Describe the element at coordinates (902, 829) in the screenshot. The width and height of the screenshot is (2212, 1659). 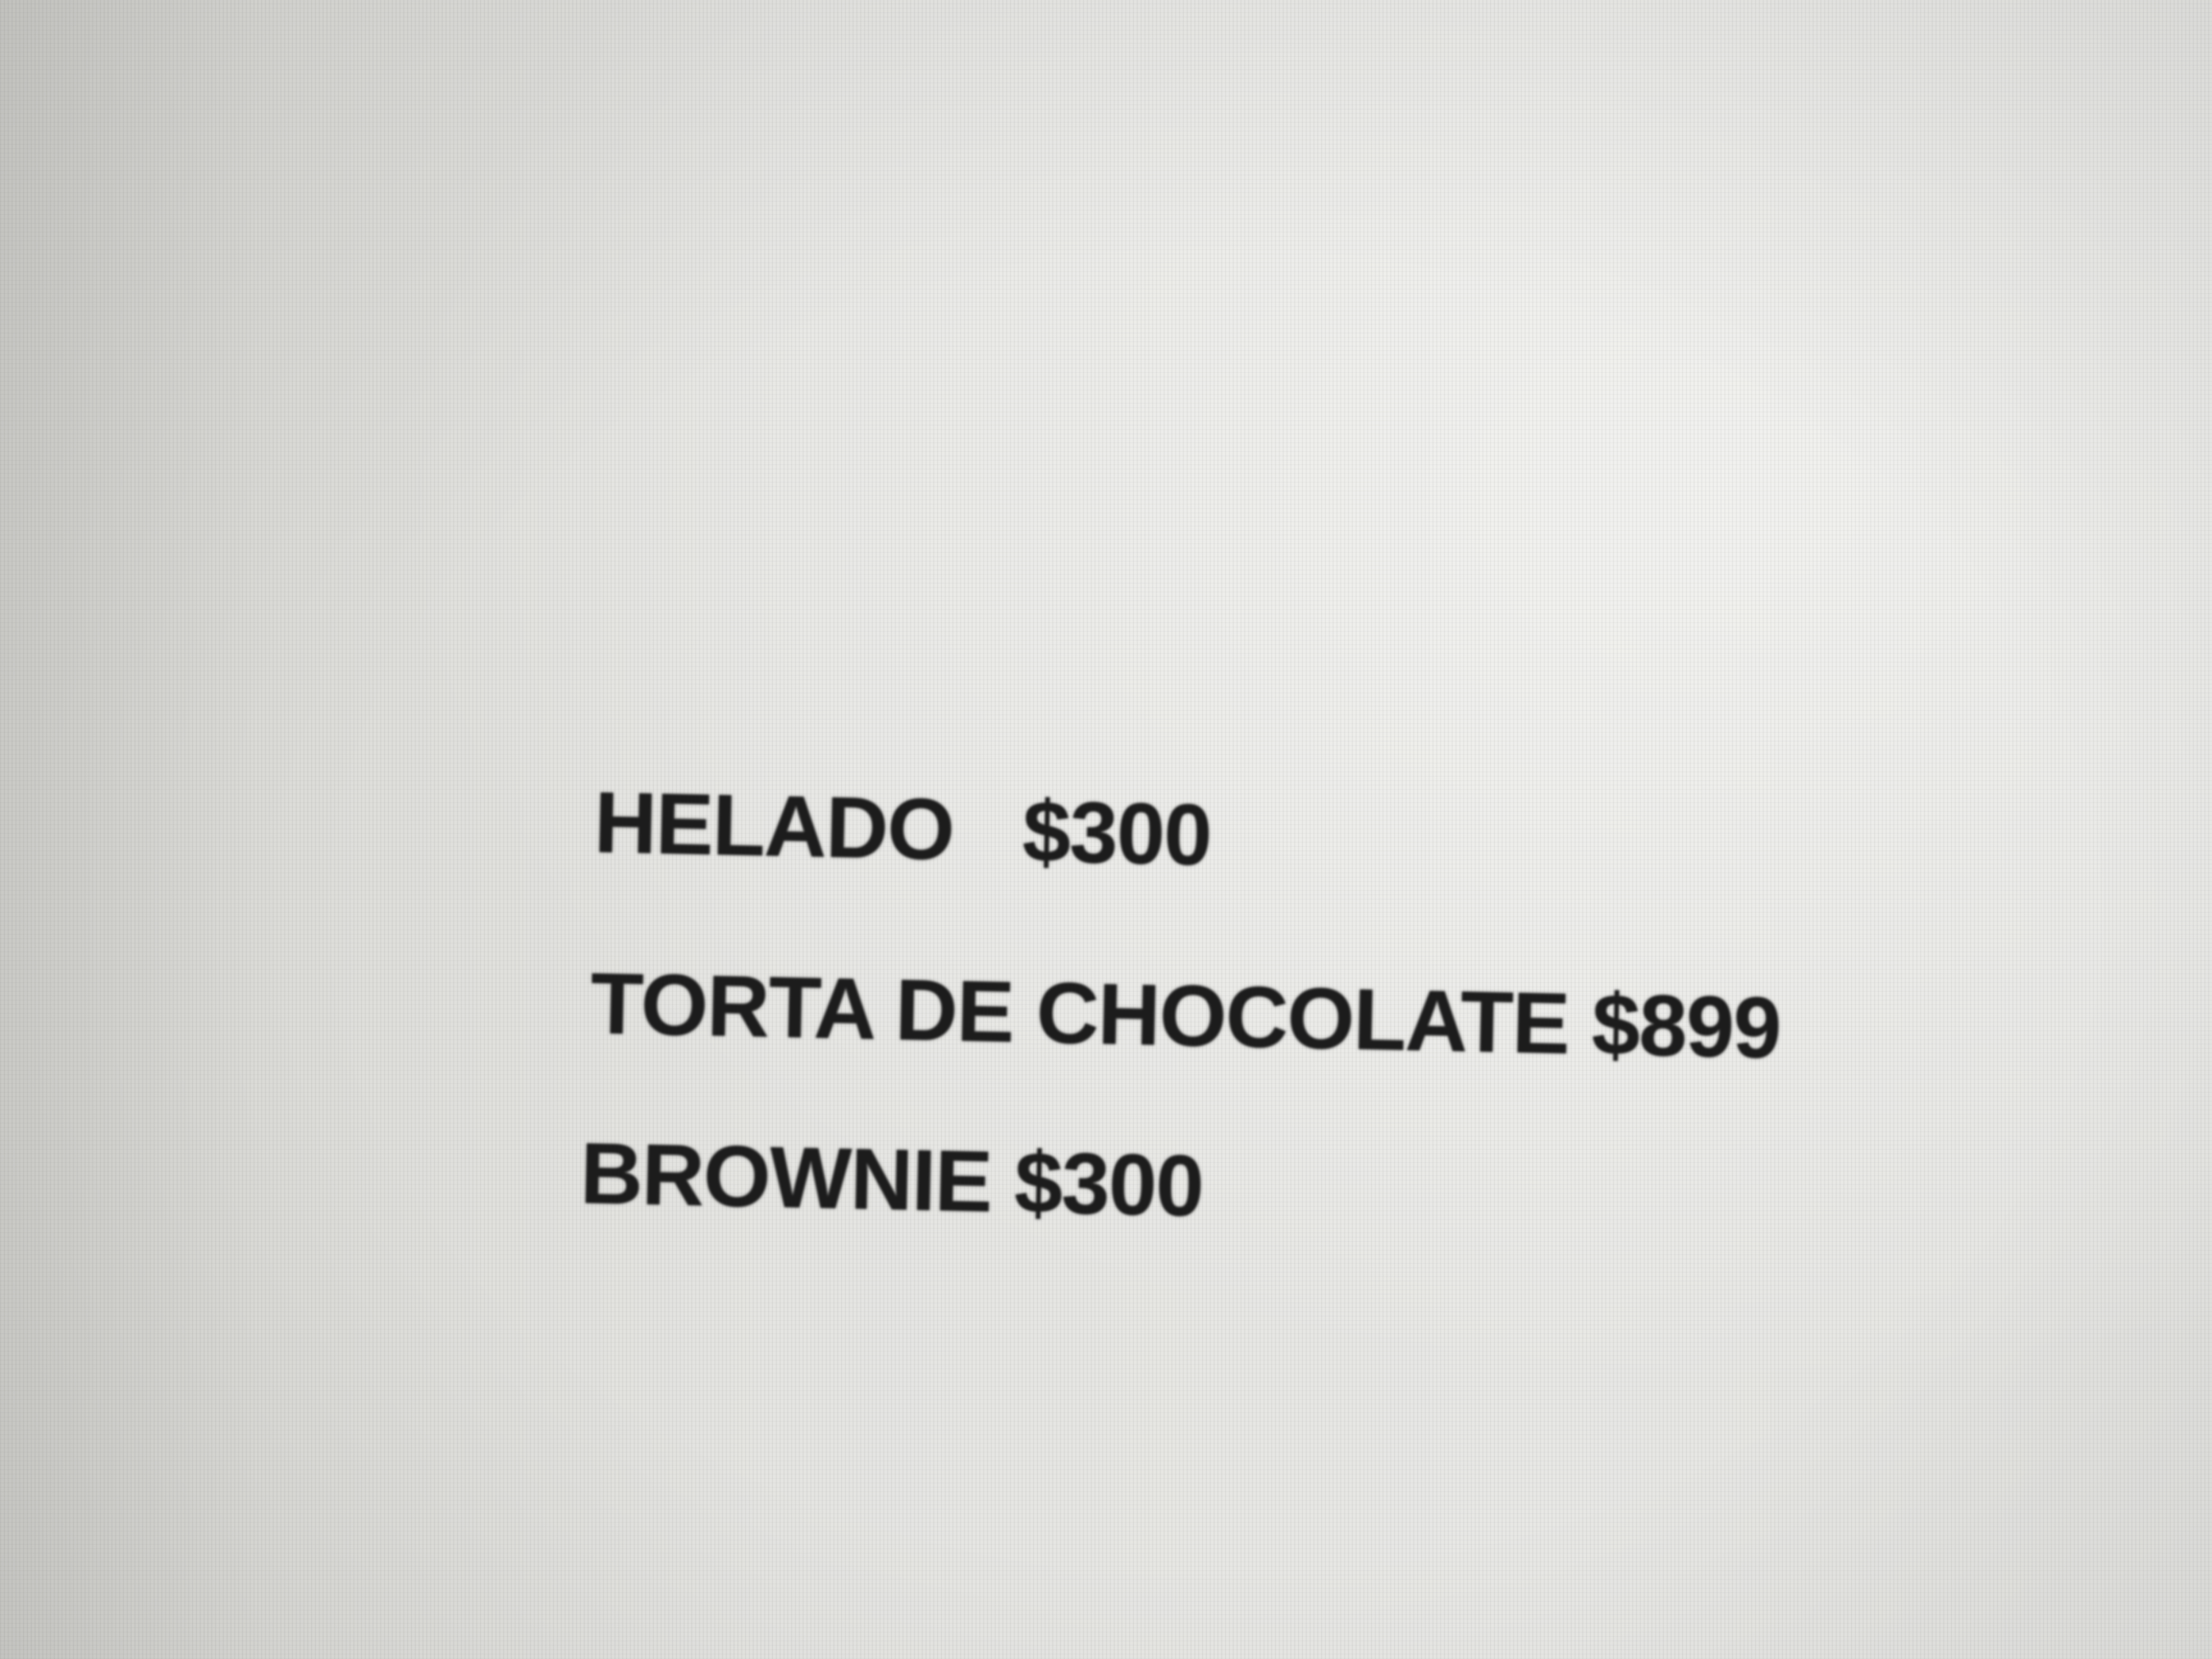
I see `menu-item-helado: HELADO $300` at that location.